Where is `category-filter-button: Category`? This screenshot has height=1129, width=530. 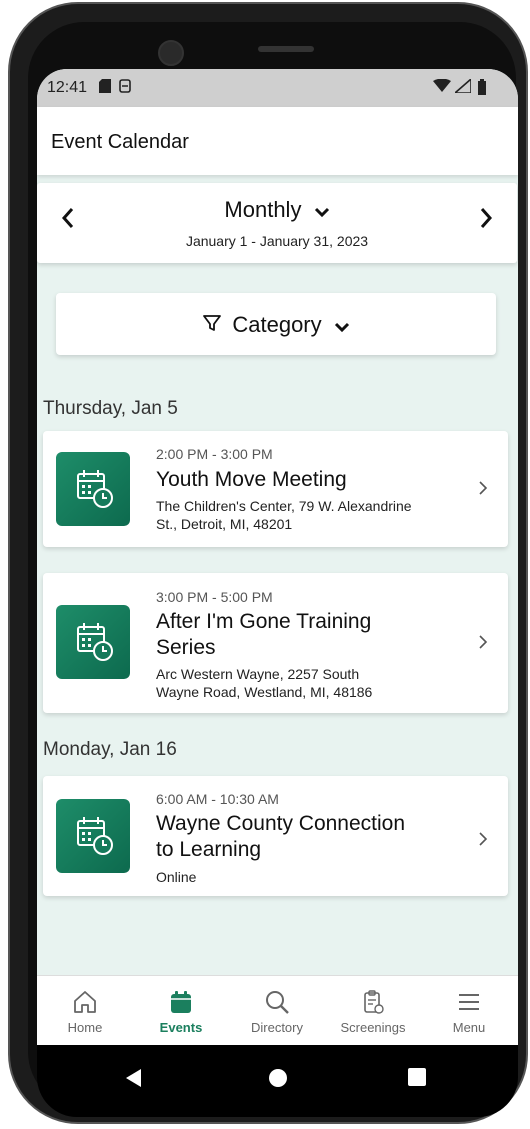 category-filter-button: Category is located at coordinates (276, 324).